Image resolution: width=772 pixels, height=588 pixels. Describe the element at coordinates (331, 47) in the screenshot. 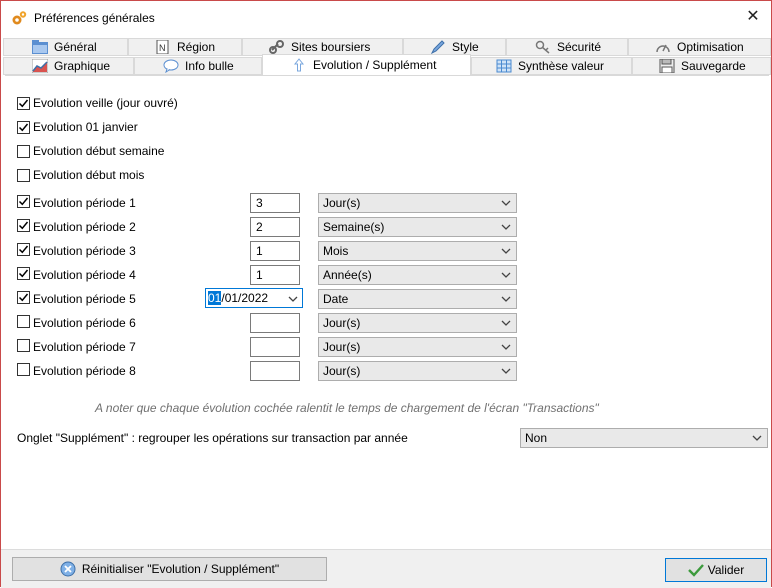

I see `tab-label: Sites boursiers` at that location.